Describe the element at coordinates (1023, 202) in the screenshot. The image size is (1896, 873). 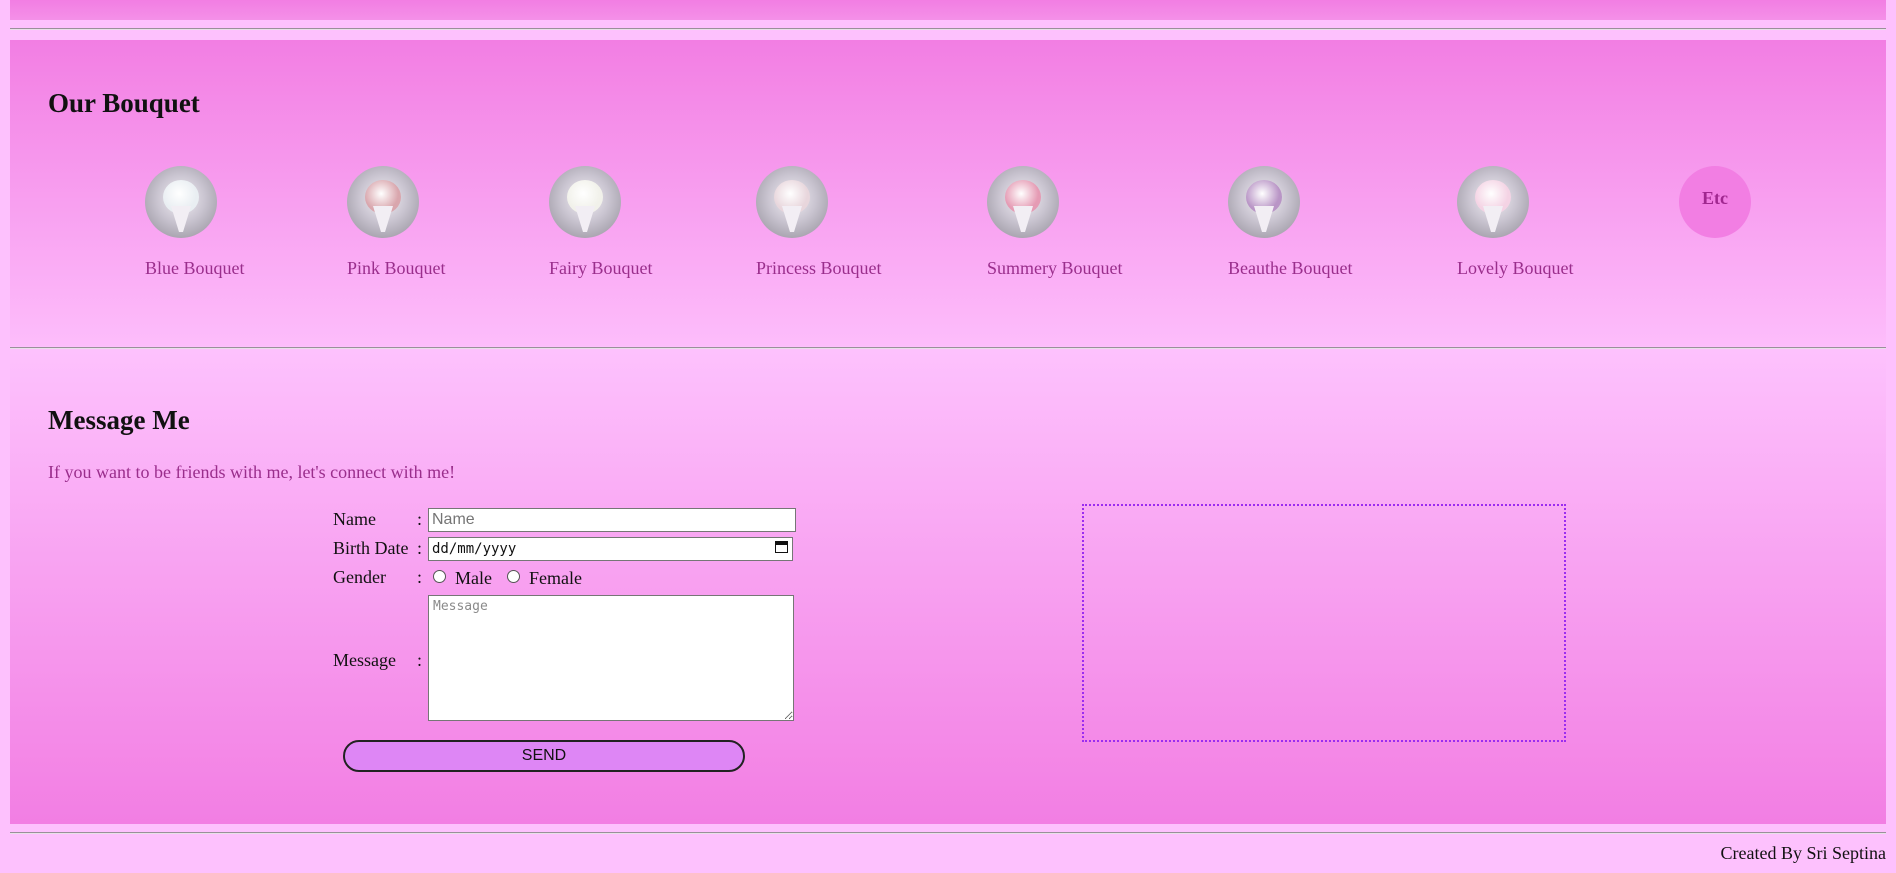
I see `summery-bouquet-image` at that location.